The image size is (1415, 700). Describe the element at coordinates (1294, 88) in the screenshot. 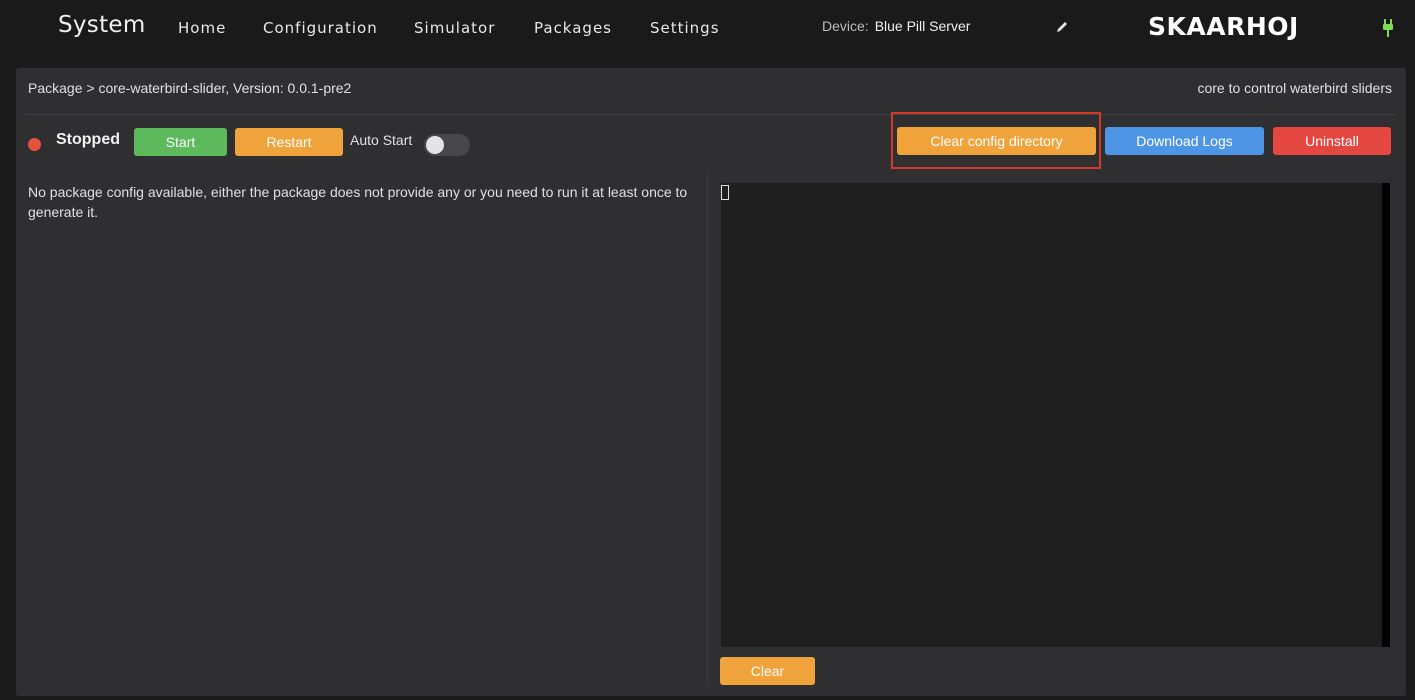

I see `package-description: core to control waterbird sliders` at that location.